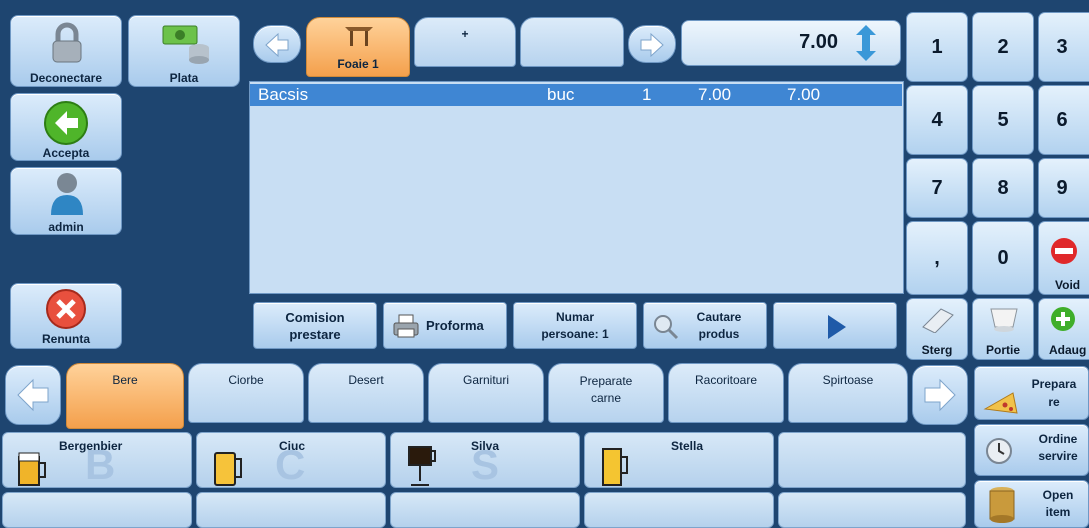 The image size is (1089, 528). Describe the element at coordinates (1003, 329) in the screenshot. I see `portion-button: Portie` at that location.